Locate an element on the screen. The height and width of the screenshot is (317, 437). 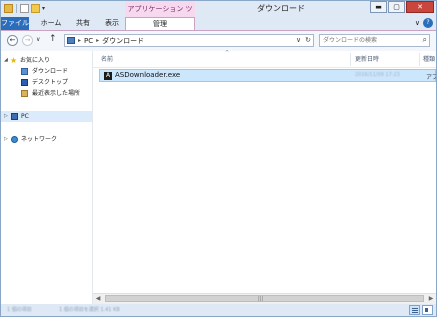
minimize-button: ▬ is located at coordinates (378, 7).